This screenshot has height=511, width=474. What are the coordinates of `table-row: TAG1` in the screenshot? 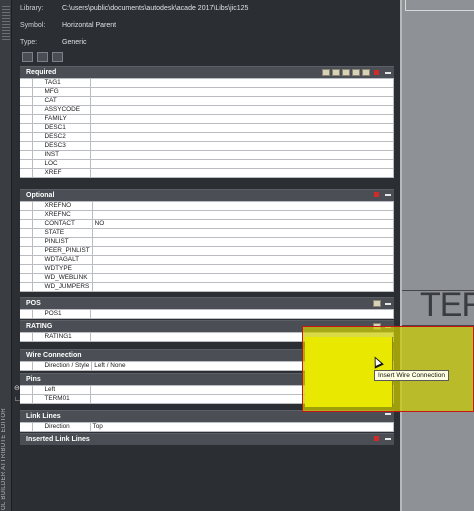 It's located at (207, 83).